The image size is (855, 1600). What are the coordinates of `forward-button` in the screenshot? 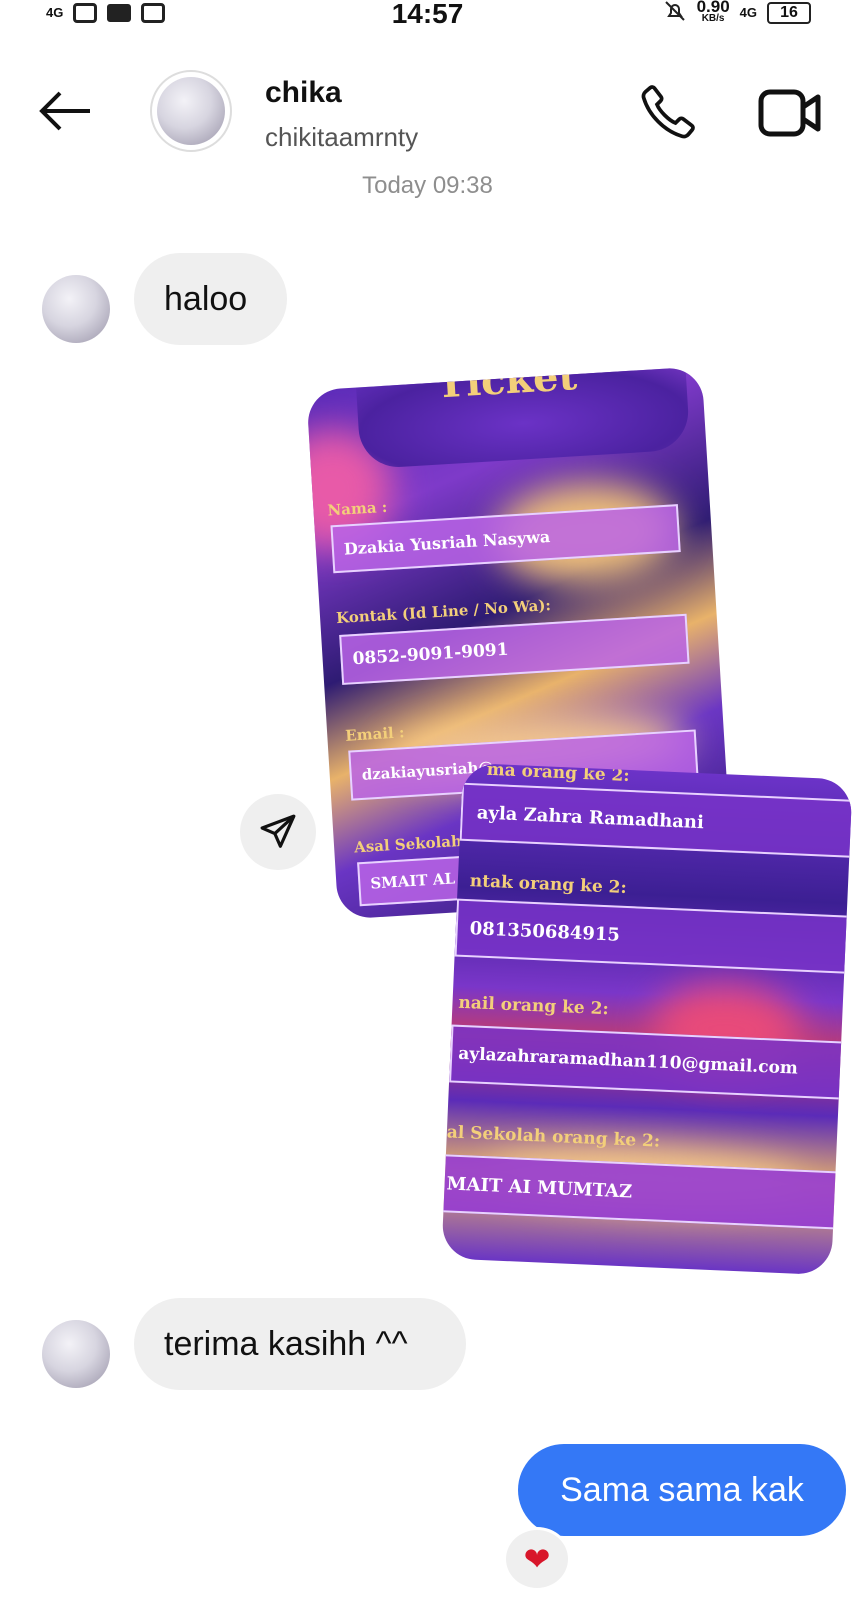 It's located at (278, 832).